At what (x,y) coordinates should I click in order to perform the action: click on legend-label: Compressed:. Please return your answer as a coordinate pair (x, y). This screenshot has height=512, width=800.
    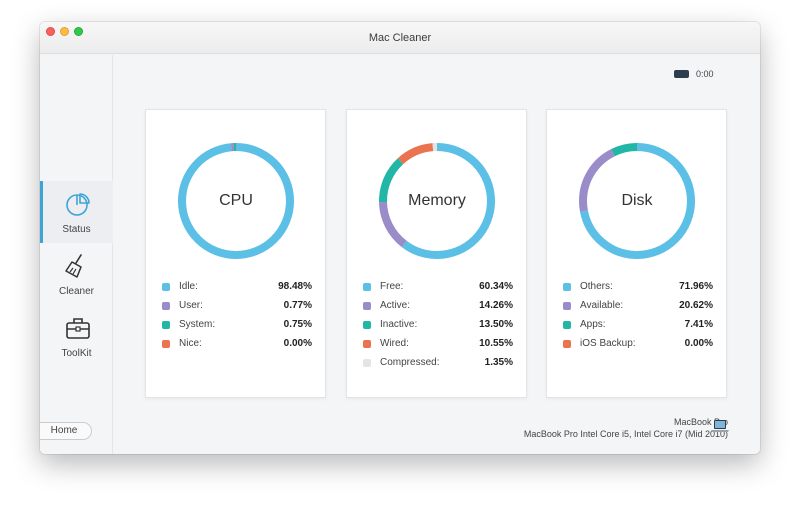
    Looking at the image, I should click on (410, 362).